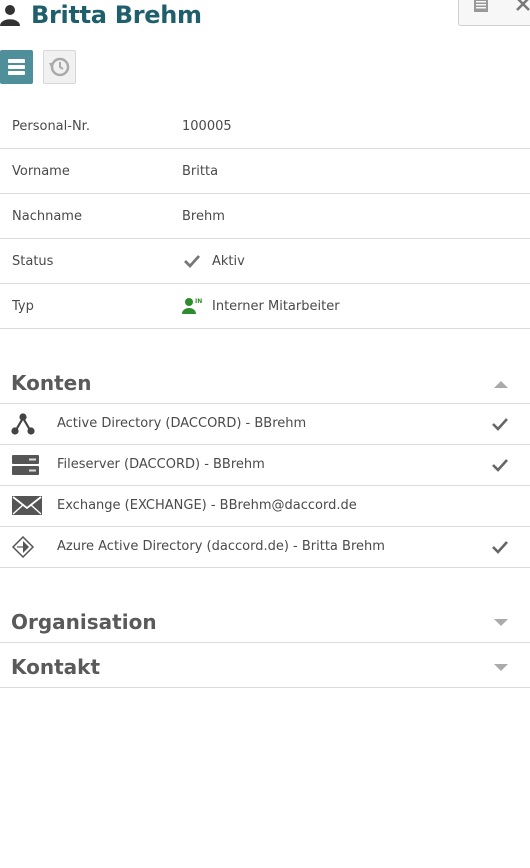 Image resolution: width=530 pixels, height=868 pixels. Describe the element at coordinates (523, 5) in the screenshot. I see `close-icon` at that location.